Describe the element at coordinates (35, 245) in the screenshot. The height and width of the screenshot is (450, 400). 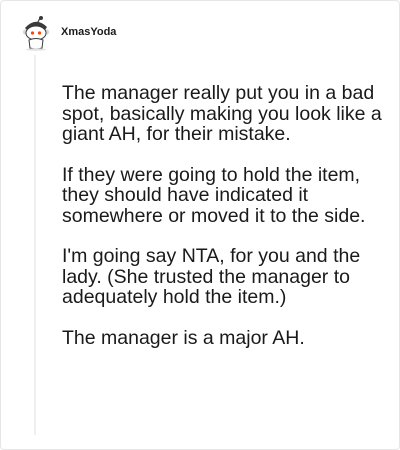
I see `thread-line` at that location.